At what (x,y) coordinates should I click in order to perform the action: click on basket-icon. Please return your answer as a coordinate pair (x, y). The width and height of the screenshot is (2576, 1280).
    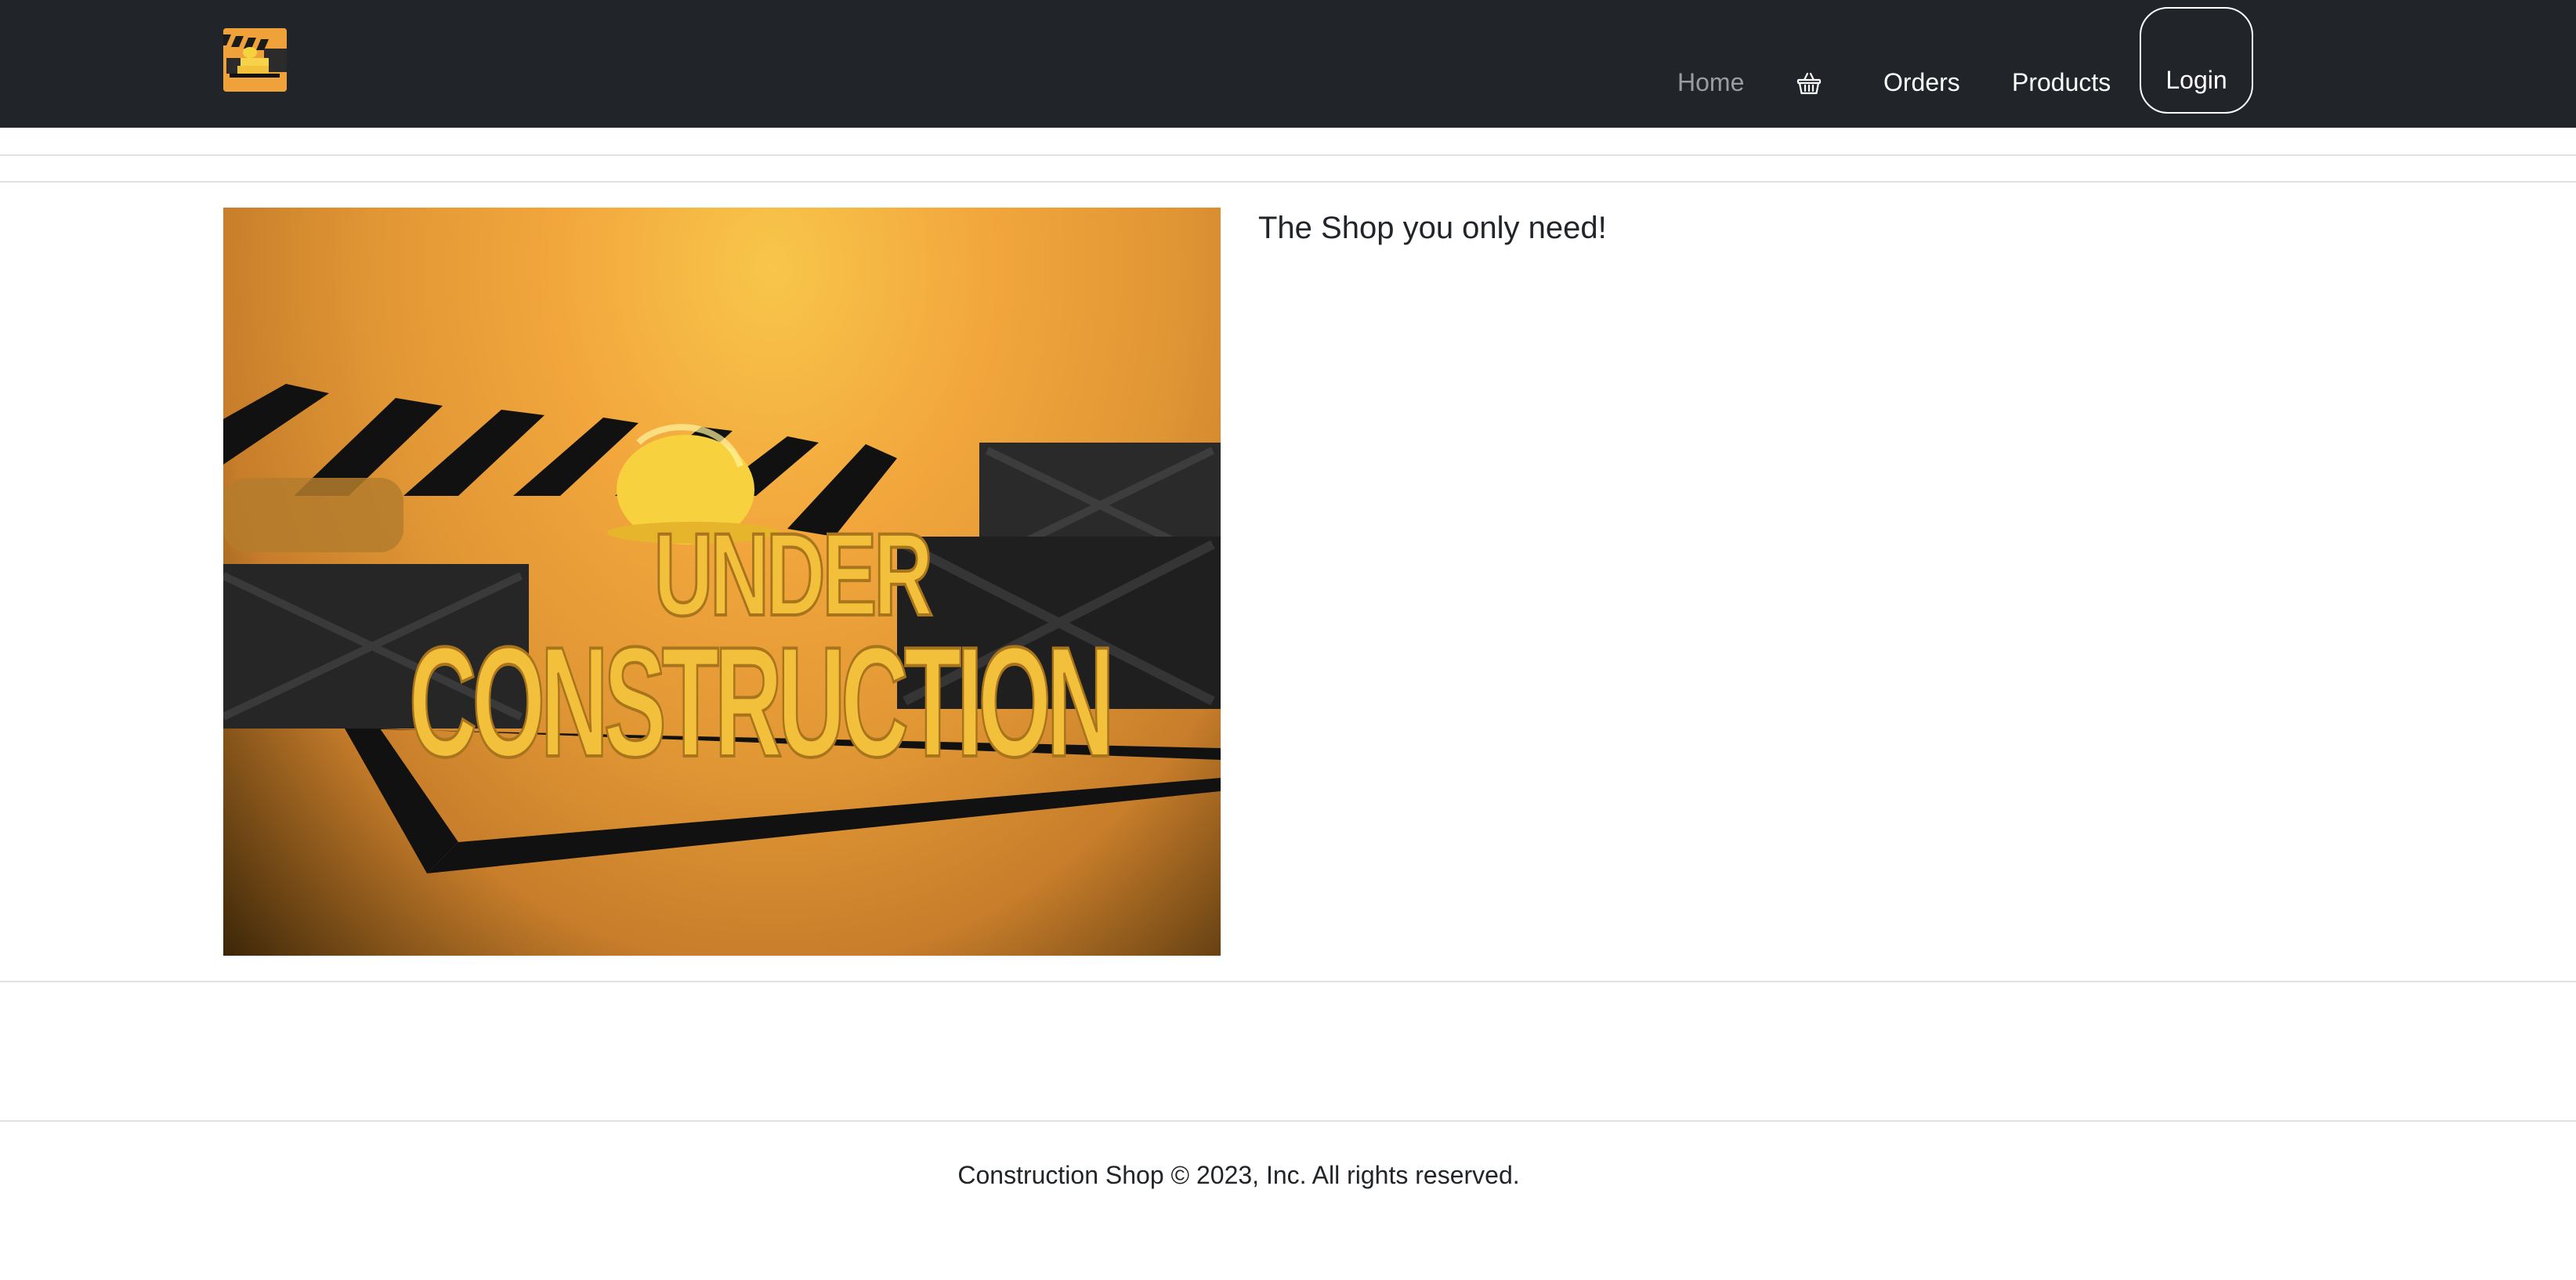
    Looking at the image, I should click on (1809, 83).